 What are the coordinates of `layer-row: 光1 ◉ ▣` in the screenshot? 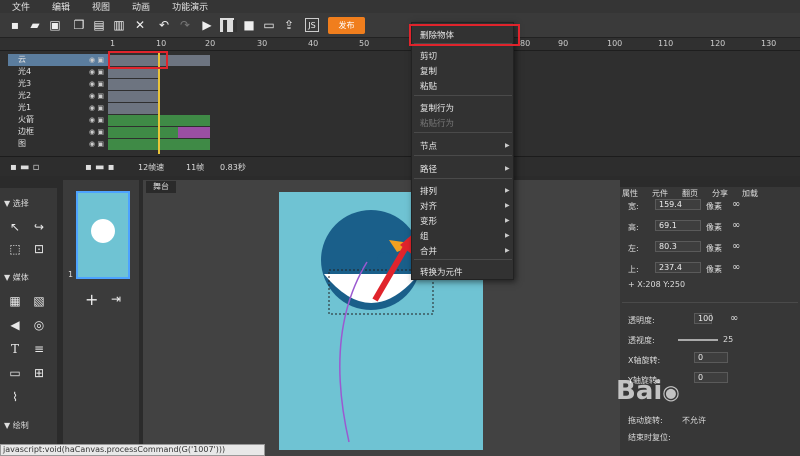 It's located at (58, 108).